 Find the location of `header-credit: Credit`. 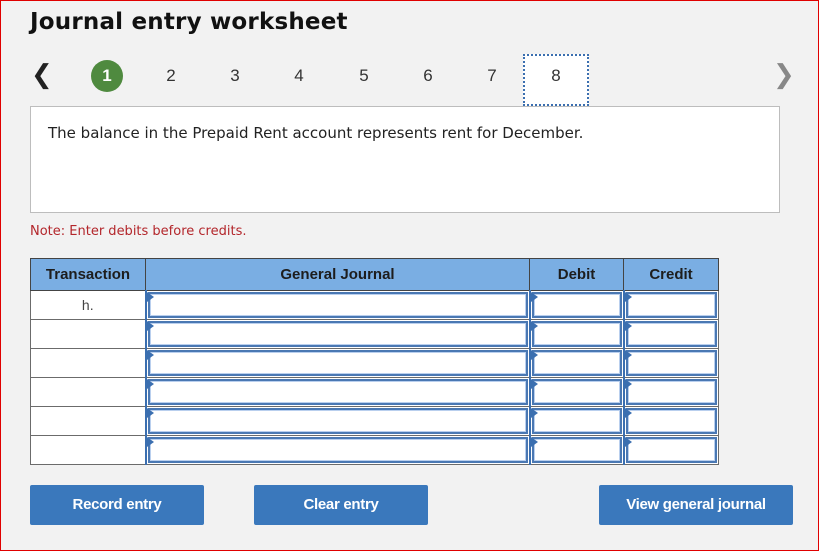

header-credit: Credit is located at coordinates (671, 274).